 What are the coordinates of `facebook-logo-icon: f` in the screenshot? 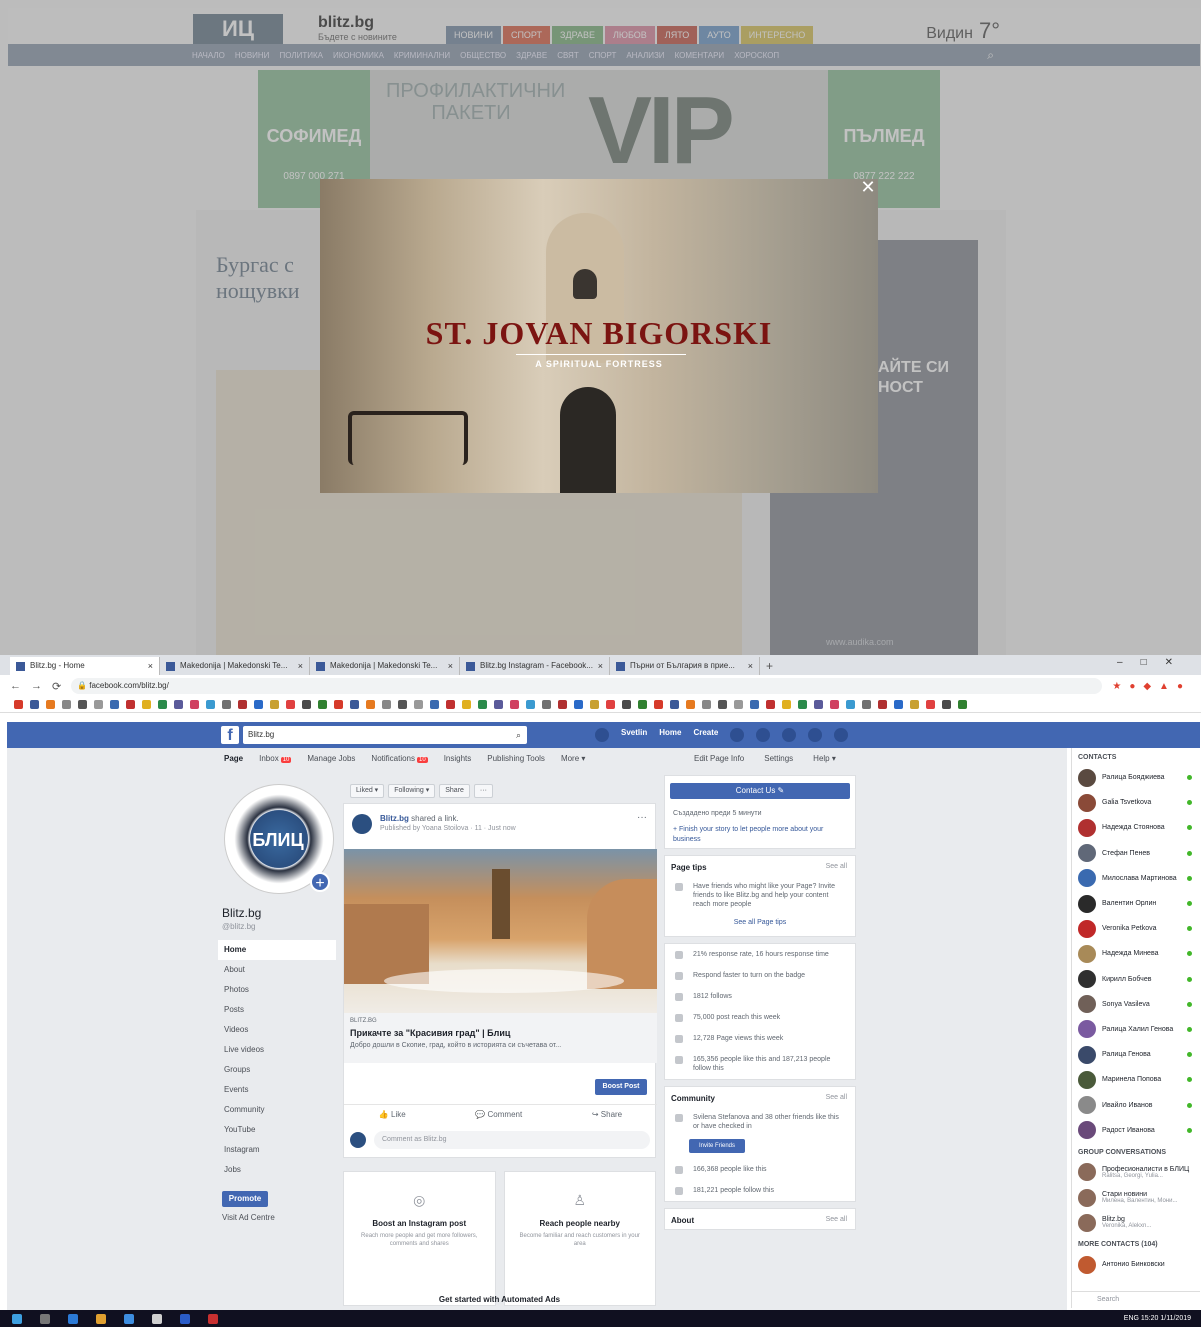 It's located at (230, 735).